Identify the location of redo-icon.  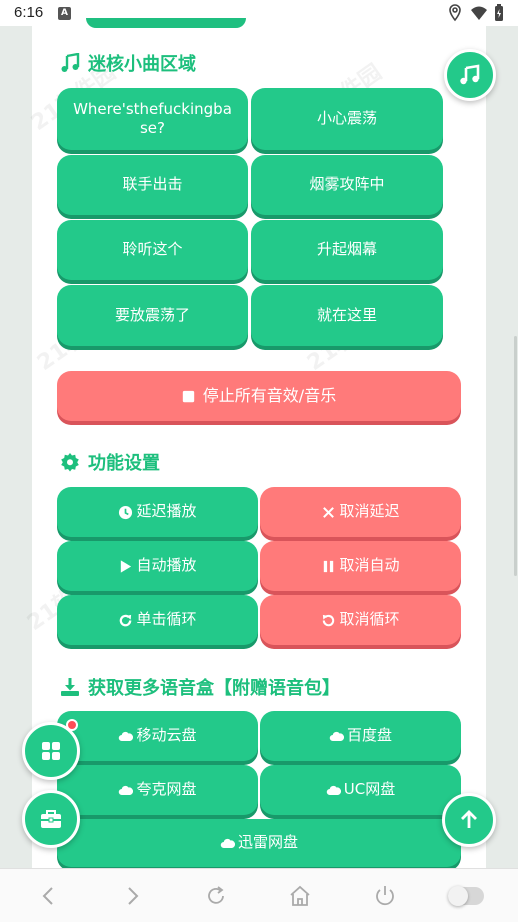
(126, 620).